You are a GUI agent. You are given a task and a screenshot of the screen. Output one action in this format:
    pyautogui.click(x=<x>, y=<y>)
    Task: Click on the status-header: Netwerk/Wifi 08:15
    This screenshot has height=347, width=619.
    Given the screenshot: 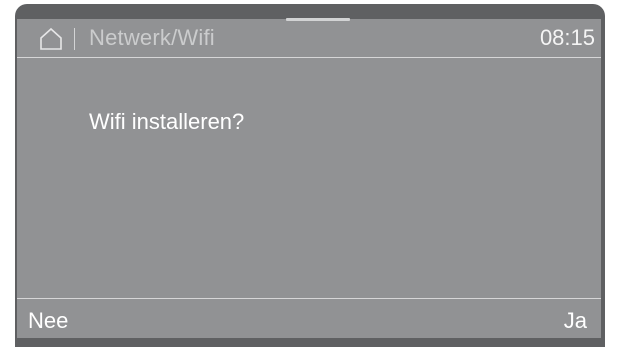 What is the action you would take?
    pyautogui.click(x=309, y=38)
    